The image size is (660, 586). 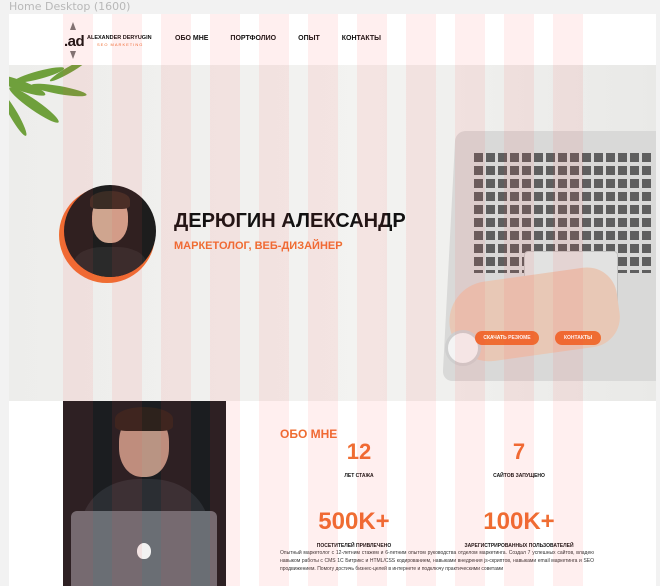 I want to click on about-photo, so click(x=144, y=493).